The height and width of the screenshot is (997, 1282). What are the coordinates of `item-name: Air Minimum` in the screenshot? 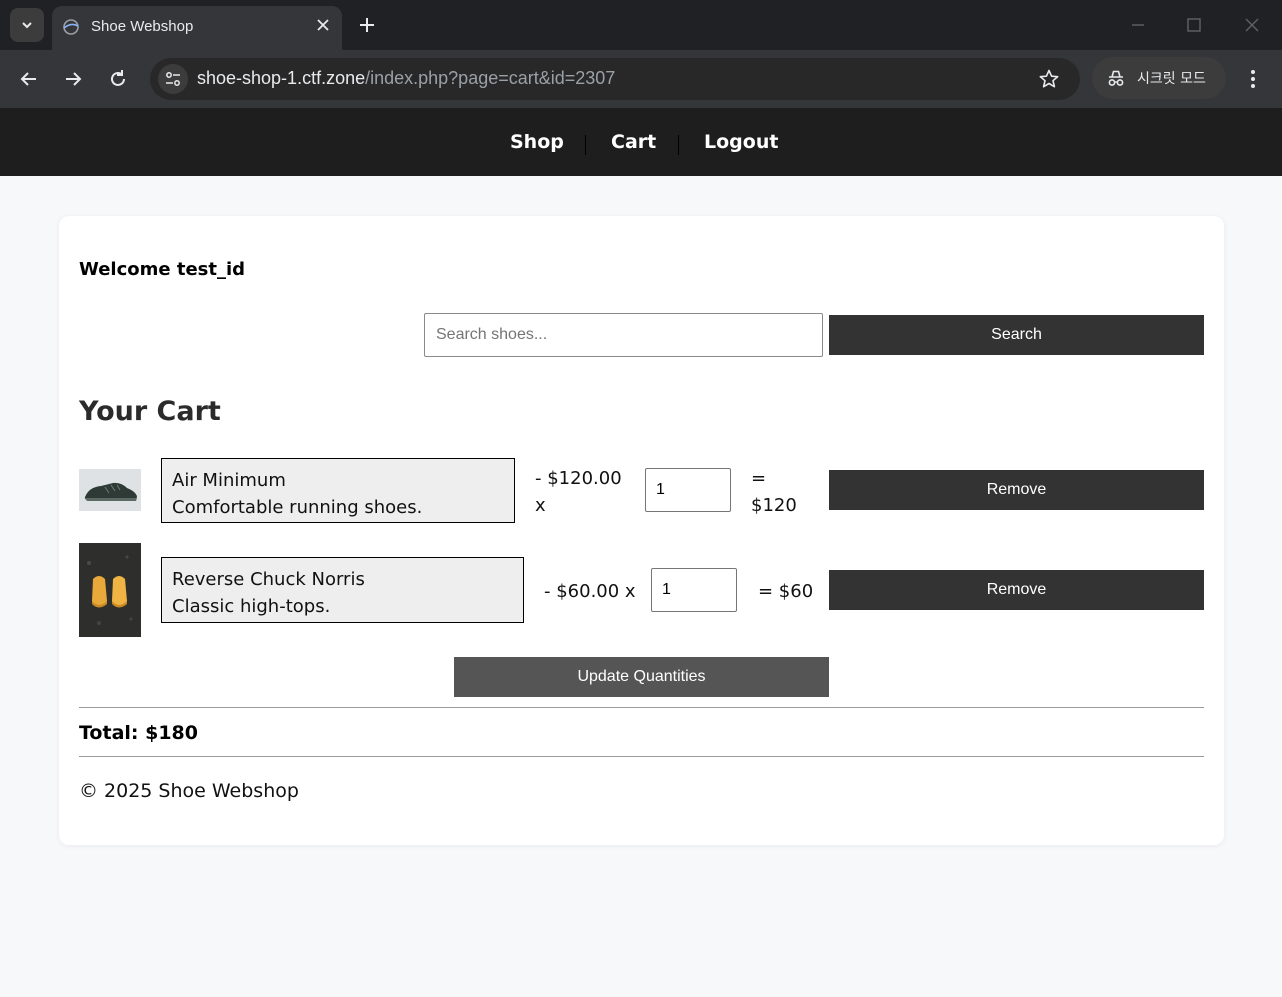 It's located at (229, 480).